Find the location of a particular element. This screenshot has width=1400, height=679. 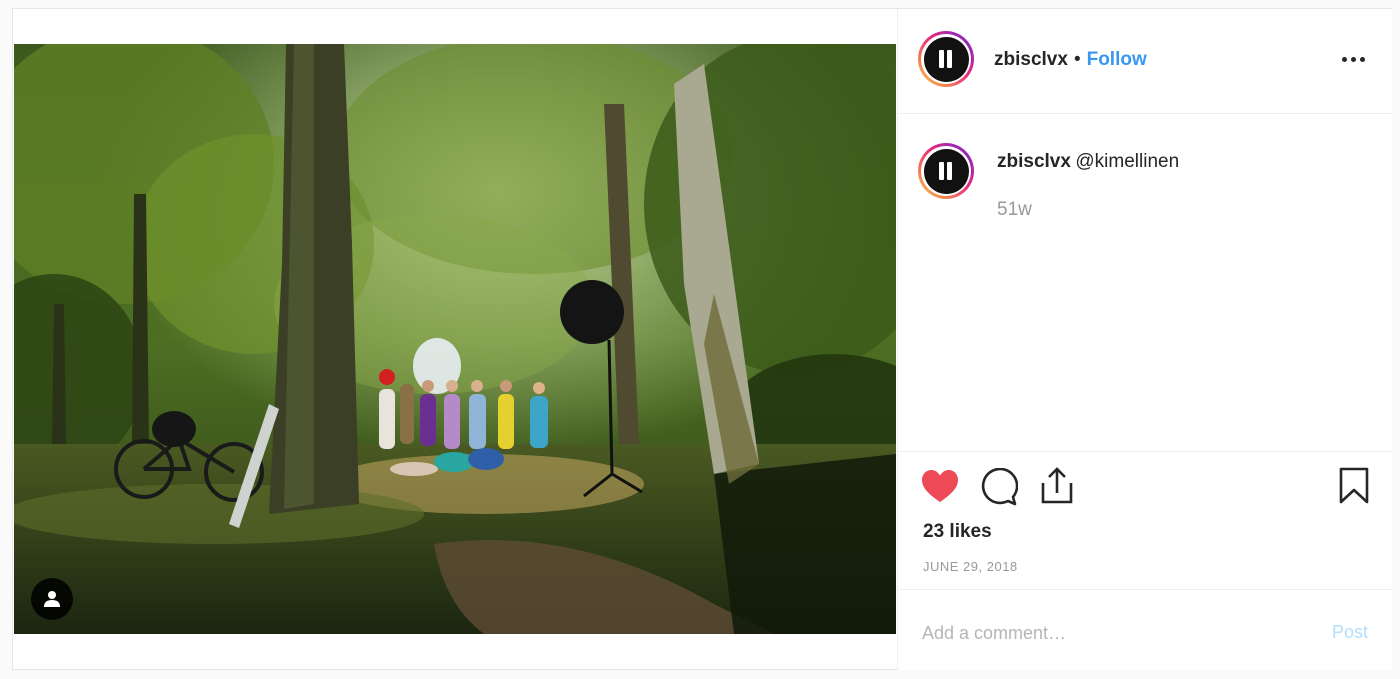

header-user-line: zbisclvx • Follow is located at coordinates (1070, 60).